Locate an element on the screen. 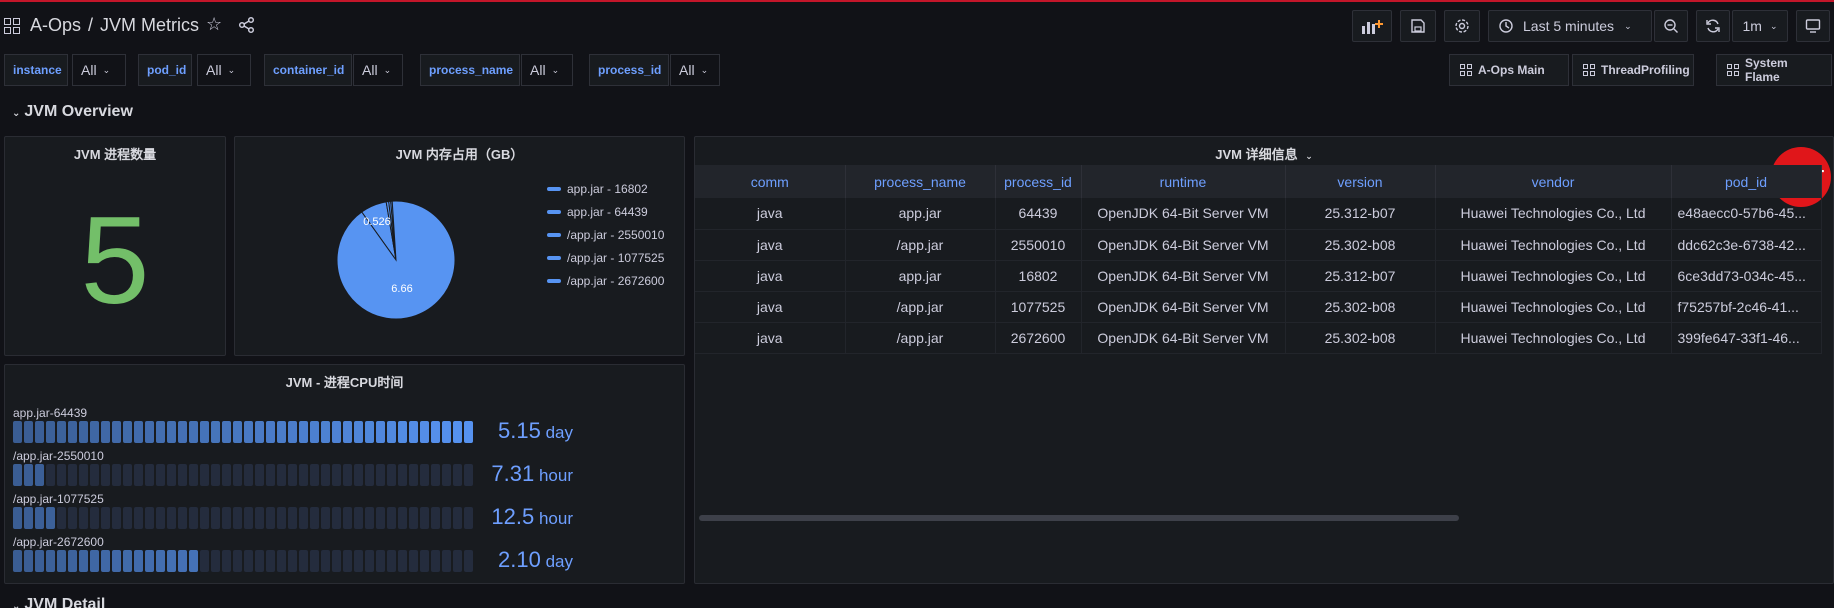  dashboard-link-threadprofiling: ThreadProfiling is located at coordinates (1633, 70).